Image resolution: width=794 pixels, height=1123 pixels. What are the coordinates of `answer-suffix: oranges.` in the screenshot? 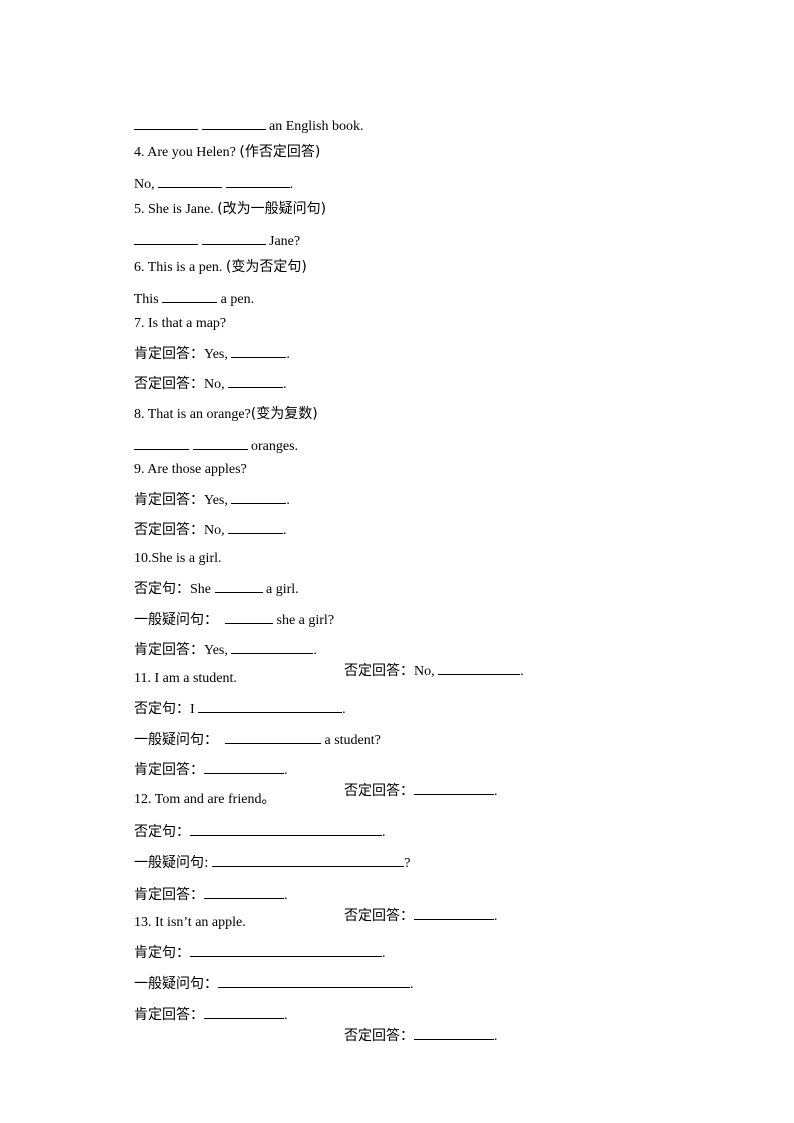 It's located at (273, 446).